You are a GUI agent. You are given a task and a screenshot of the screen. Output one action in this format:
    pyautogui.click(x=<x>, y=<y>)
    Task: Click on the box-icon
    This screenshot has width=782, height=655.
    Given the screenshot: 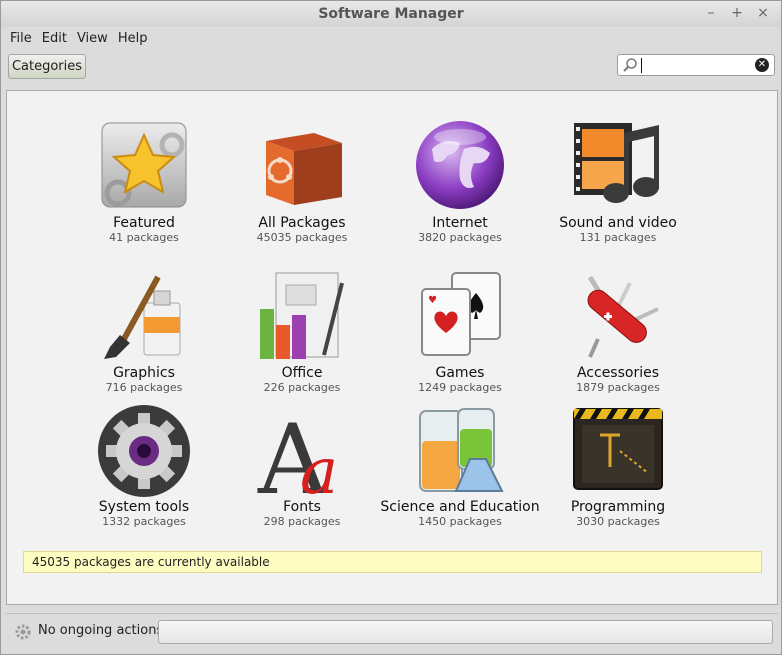 What is the action you would take?
    pyautogui.click(x=304, y=169)
    